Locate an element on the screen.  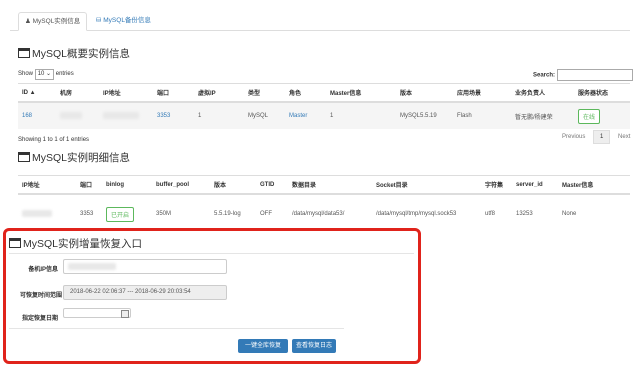
backup-ip-label: 备机IP信息 is located at coordinates (43, 270).